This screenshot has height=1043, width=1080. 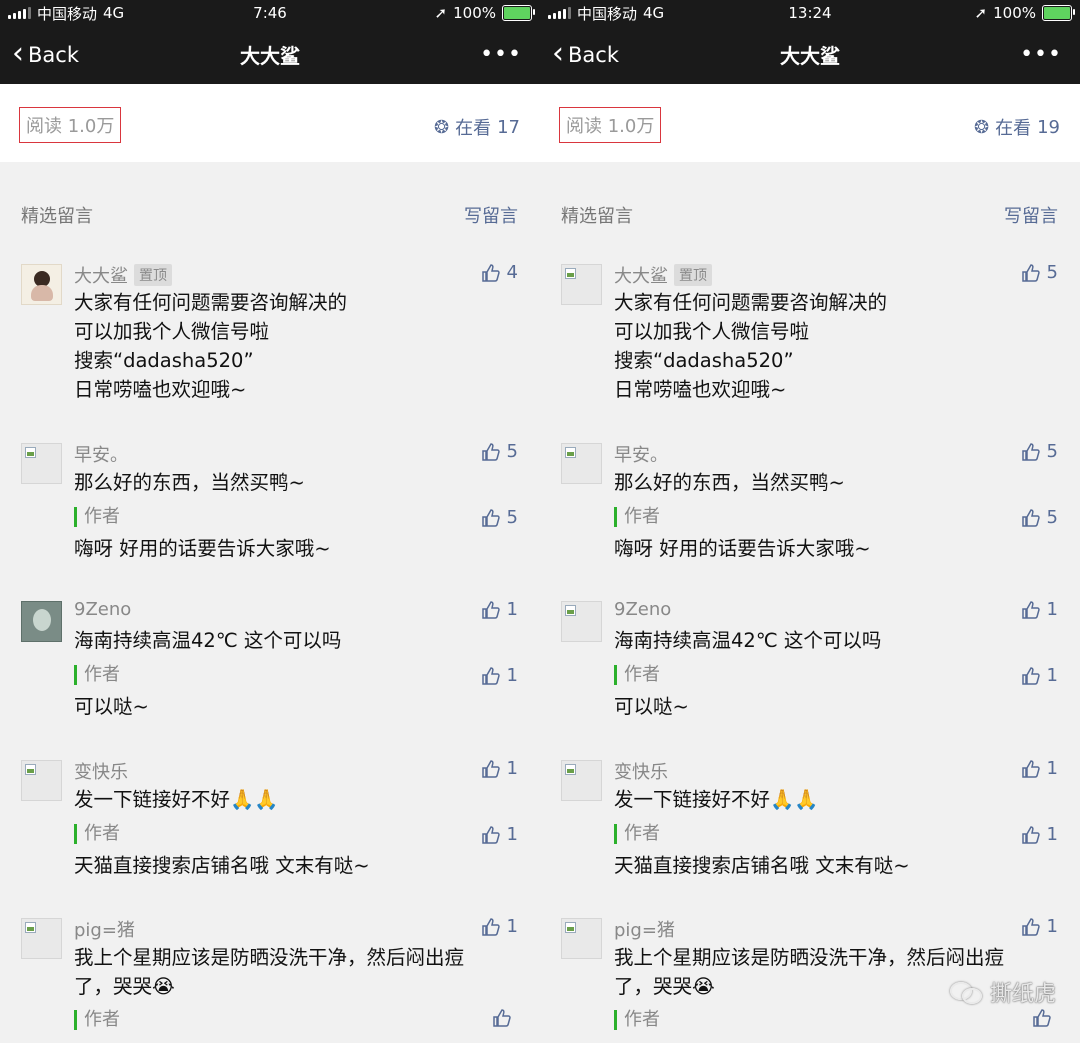 I want to click on comment-line: 可以加我个人微信号啦, so click(x=712, y=331).